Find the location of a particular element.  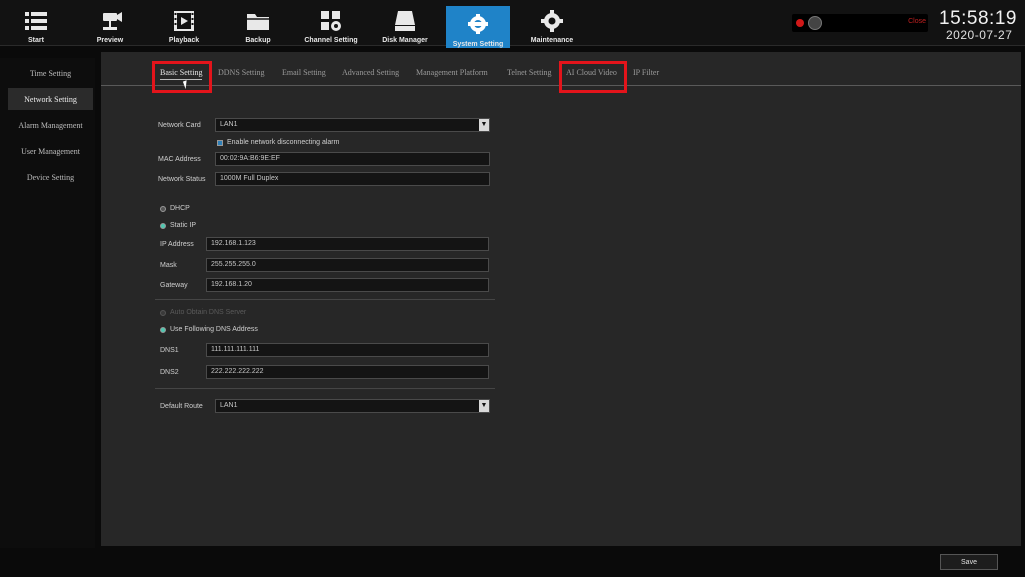

highlight-box-ai-cloud-video is located at coordinates (593, 77).